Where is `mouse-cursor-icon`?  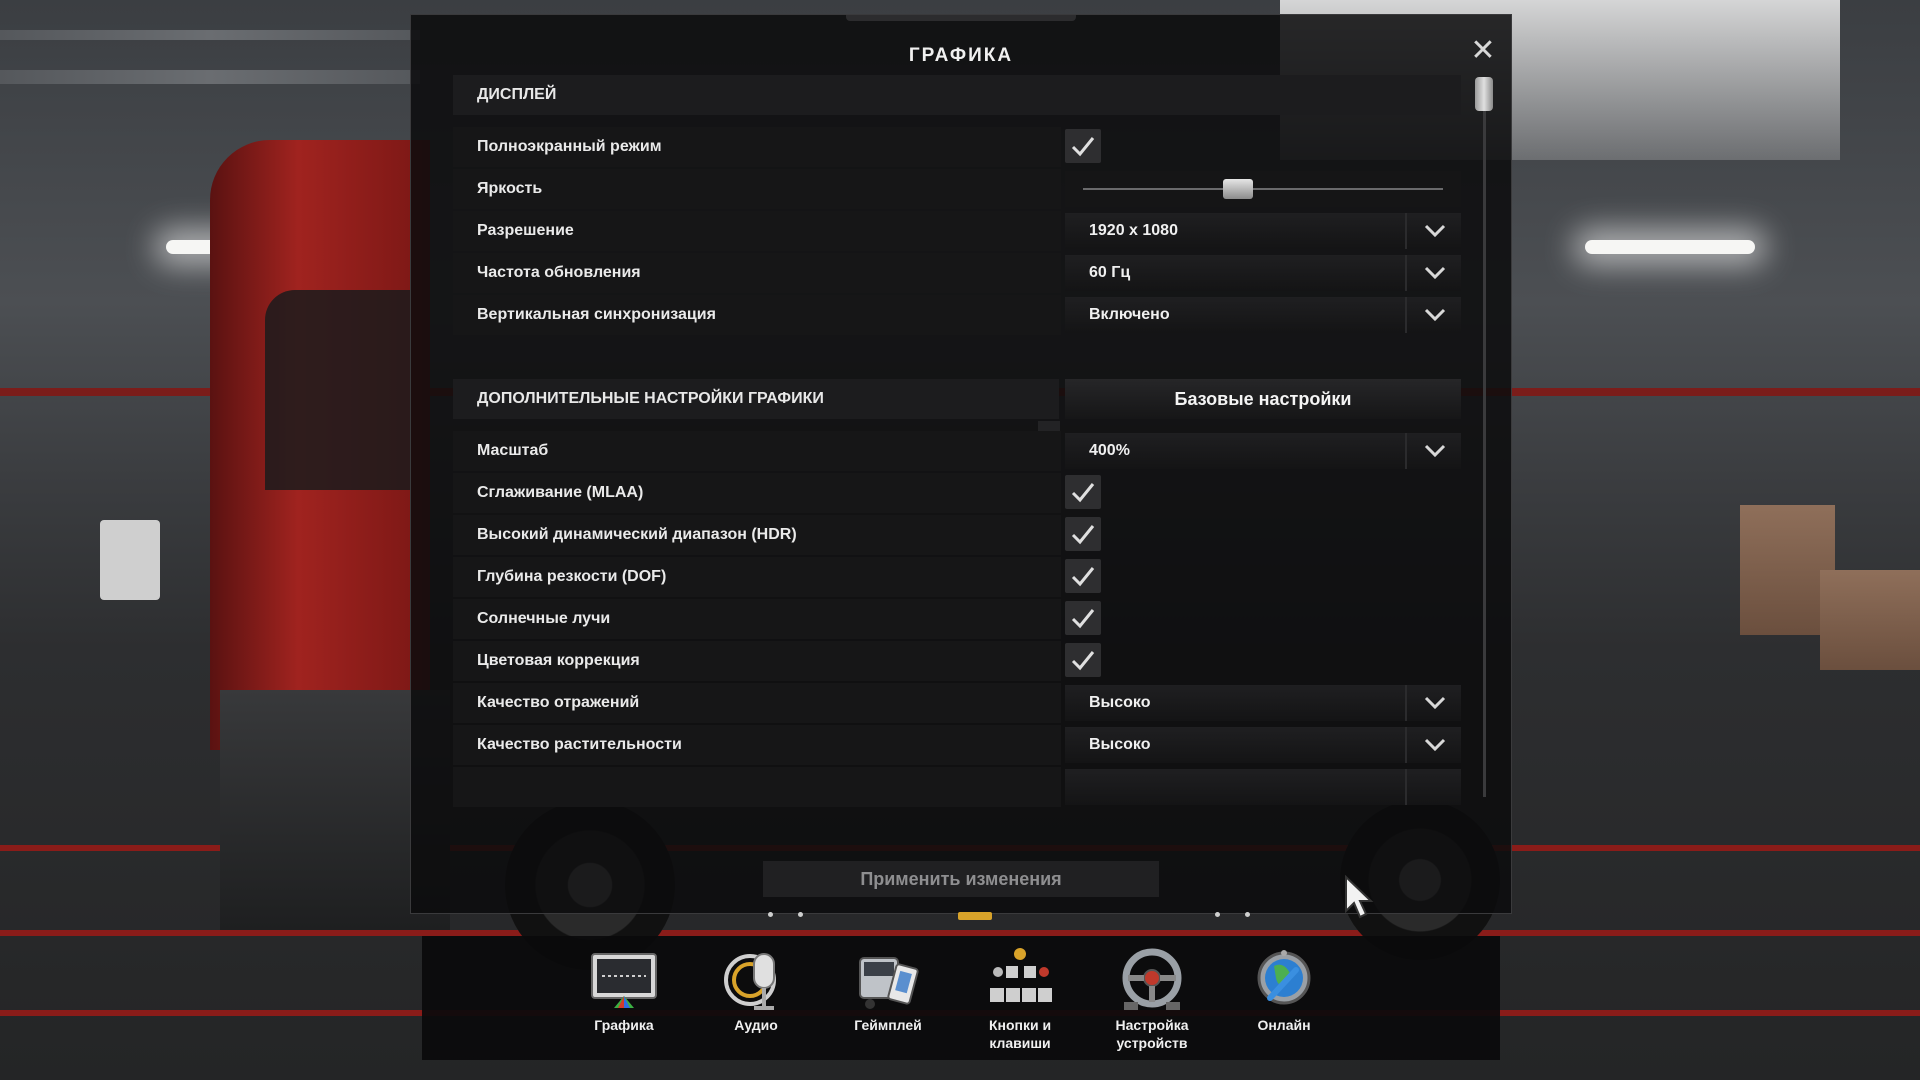
mouse-cursor-icon is located at coordinates (1359, 897).